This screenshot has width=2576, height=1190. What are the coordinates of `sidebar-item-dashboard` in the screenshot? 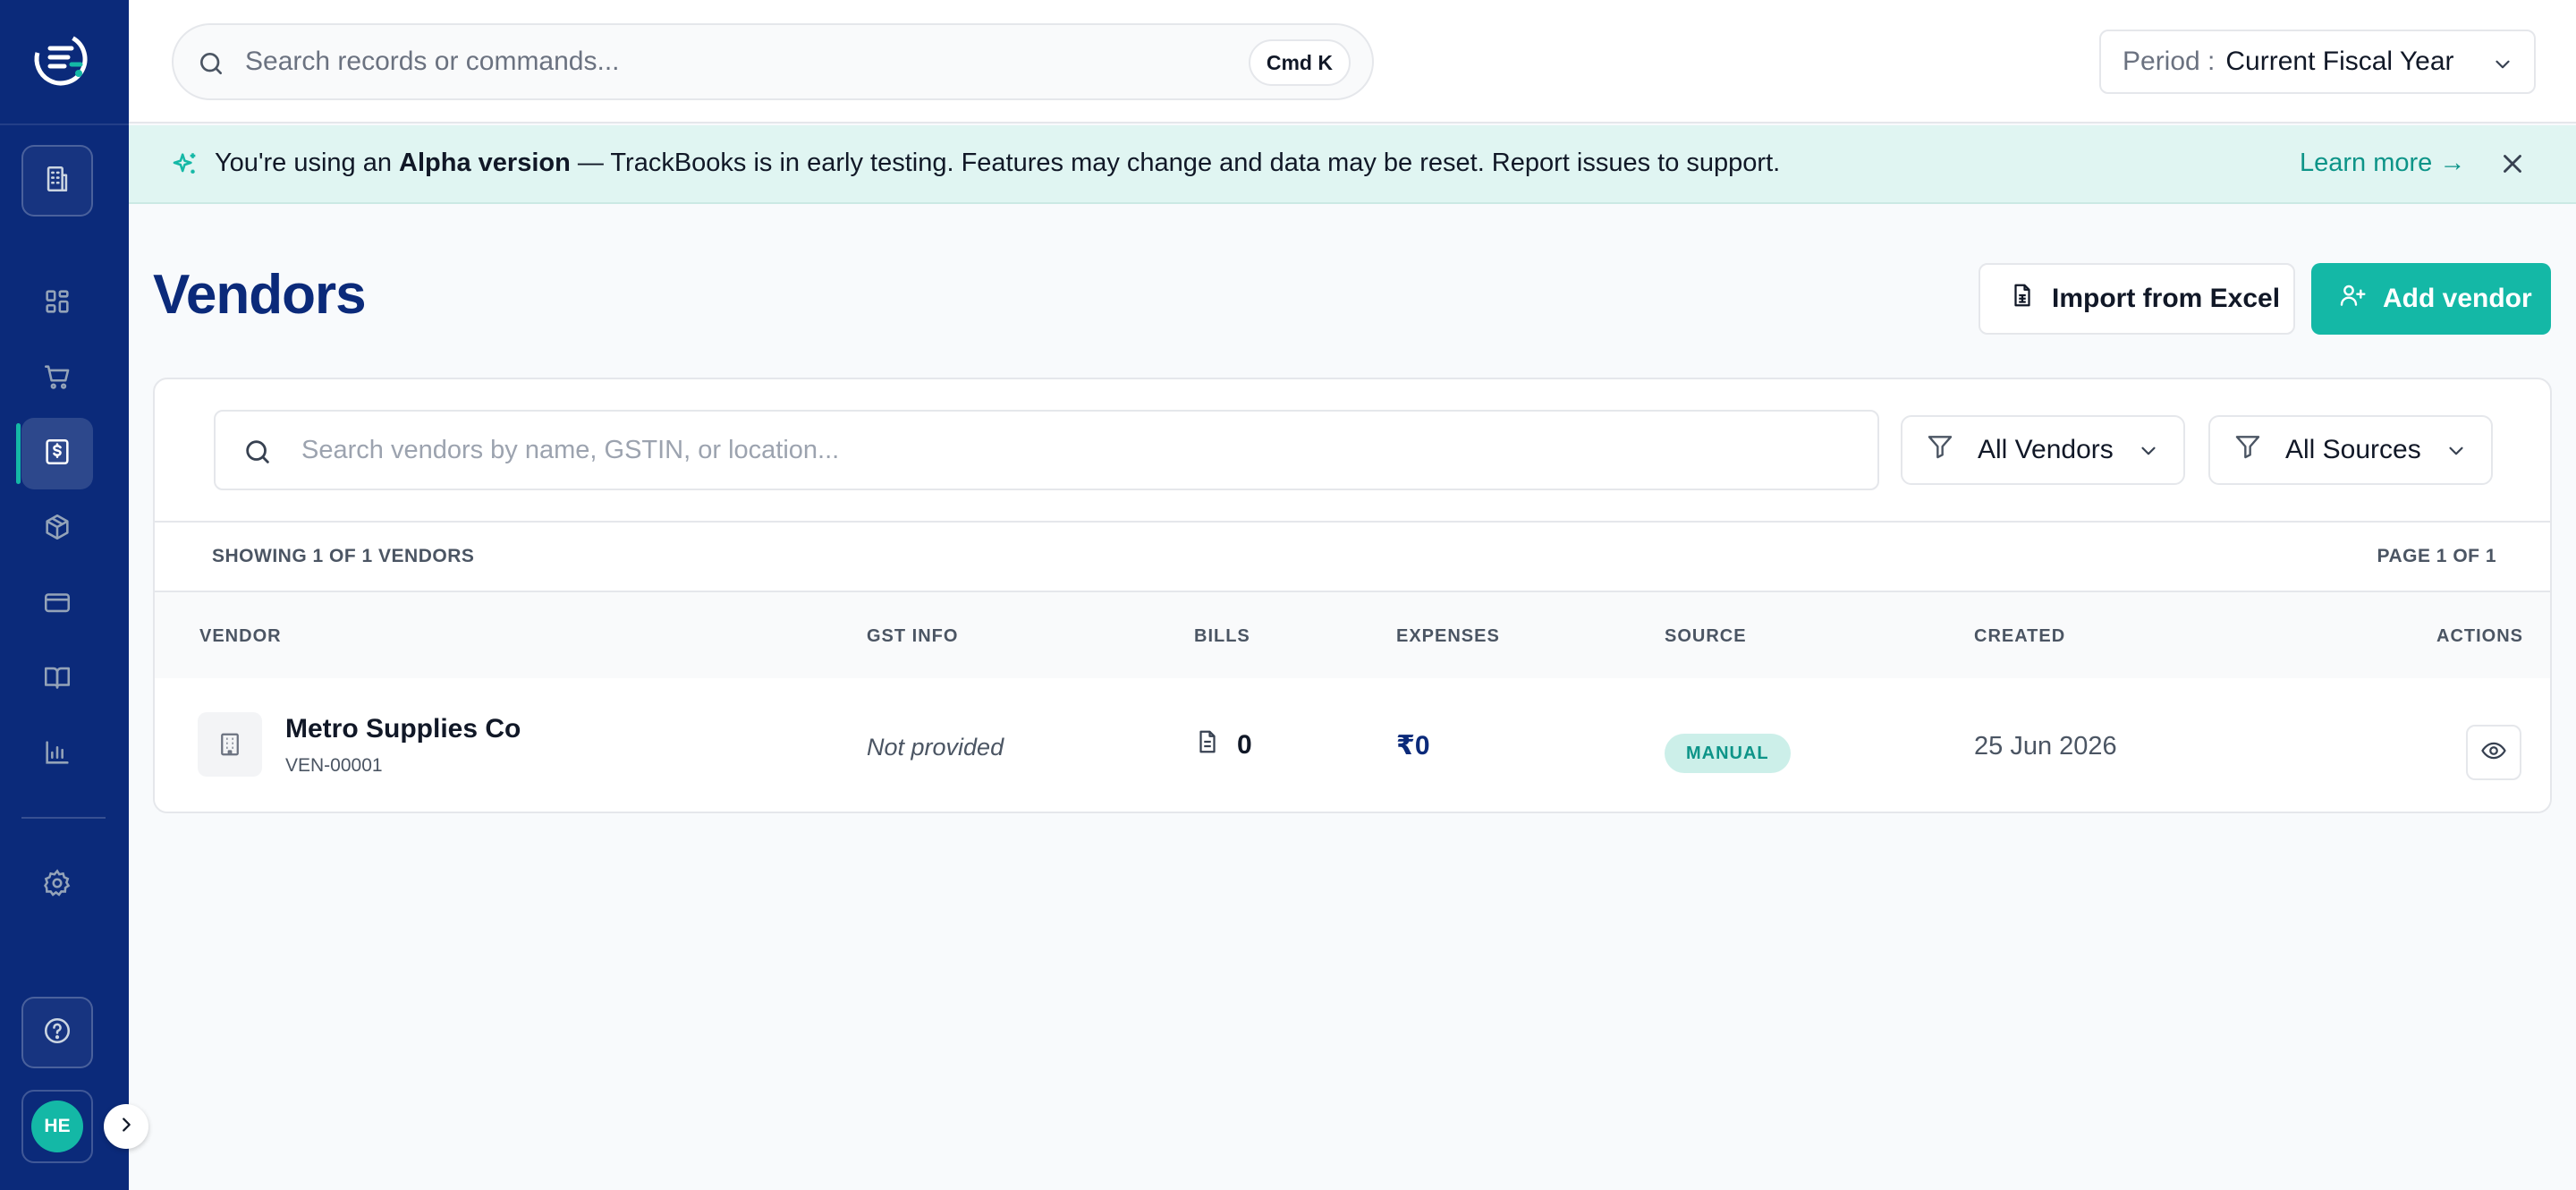 It's located at (57, 303).